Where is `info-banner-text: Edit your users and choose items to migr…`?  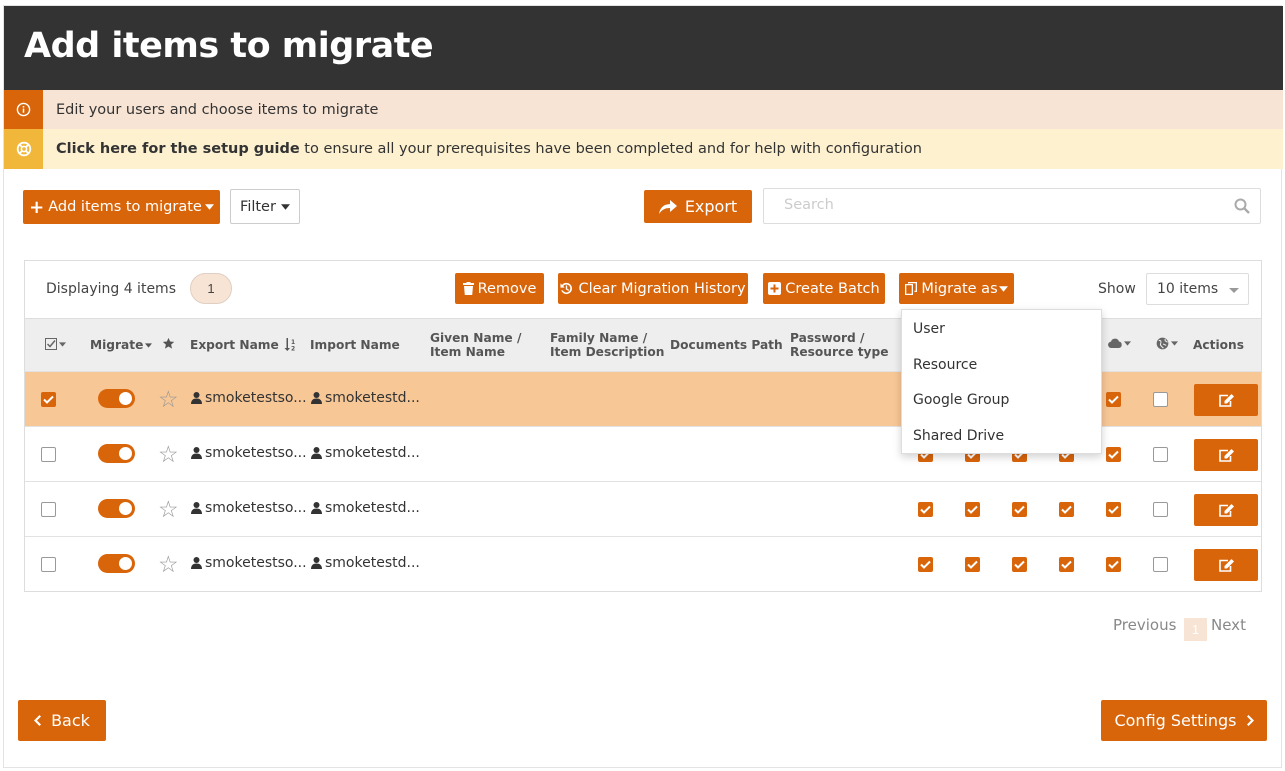
info-banner-text: Edit your users and choose items to migr… is located at coordinates (217, 109).